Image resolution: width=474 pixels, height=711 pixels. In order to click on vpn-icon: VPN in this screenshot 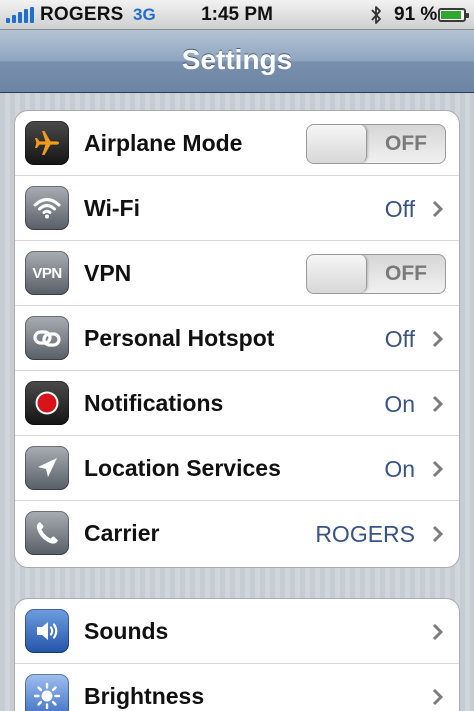, I will do `click(47, 273)`.